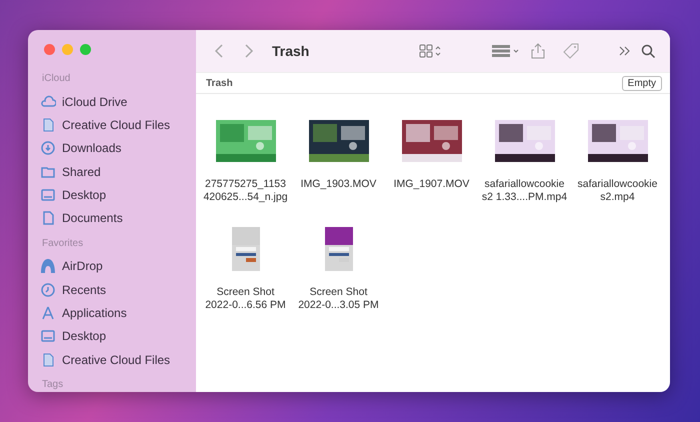  I want to click on clock-icon, so click(48, 290).